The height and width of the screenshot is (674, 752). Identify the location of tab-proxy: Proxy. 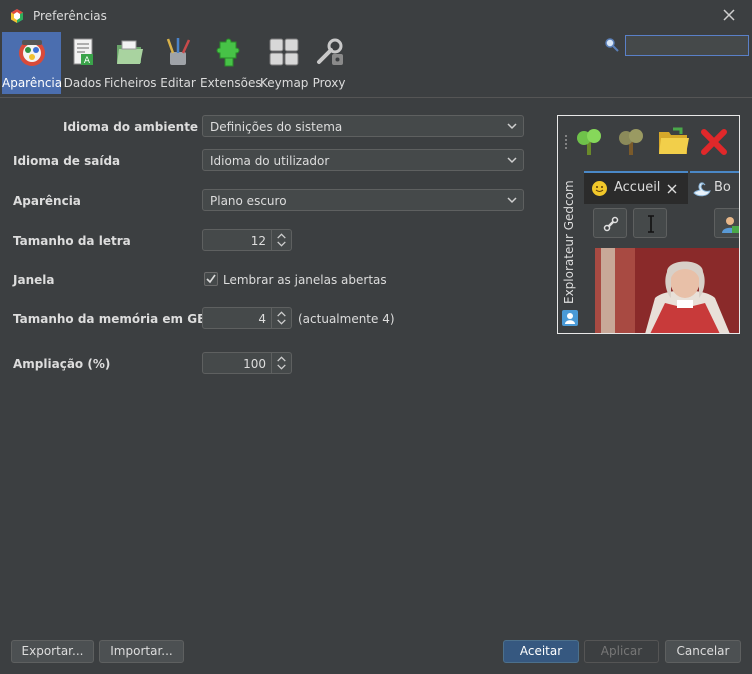
(329, 63).